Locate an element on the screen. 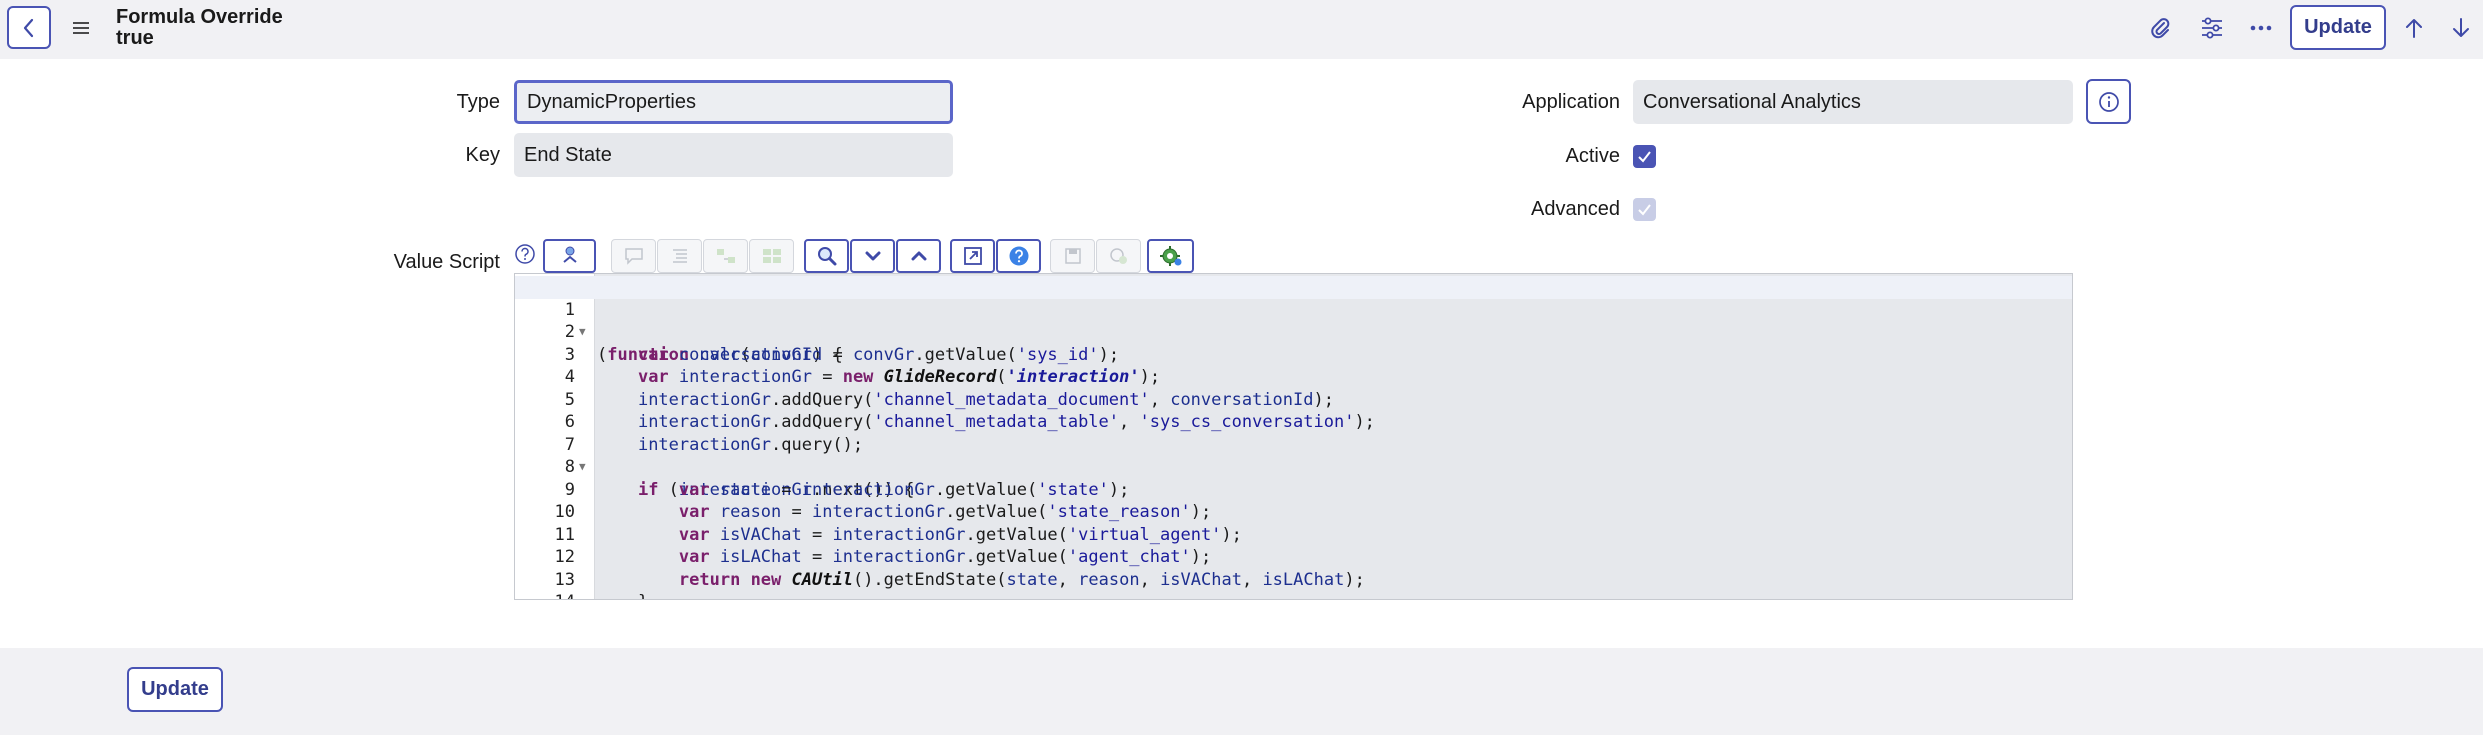 This screenshot has width=2483, height=735. find-next-button is located at coordinates (872, 256).